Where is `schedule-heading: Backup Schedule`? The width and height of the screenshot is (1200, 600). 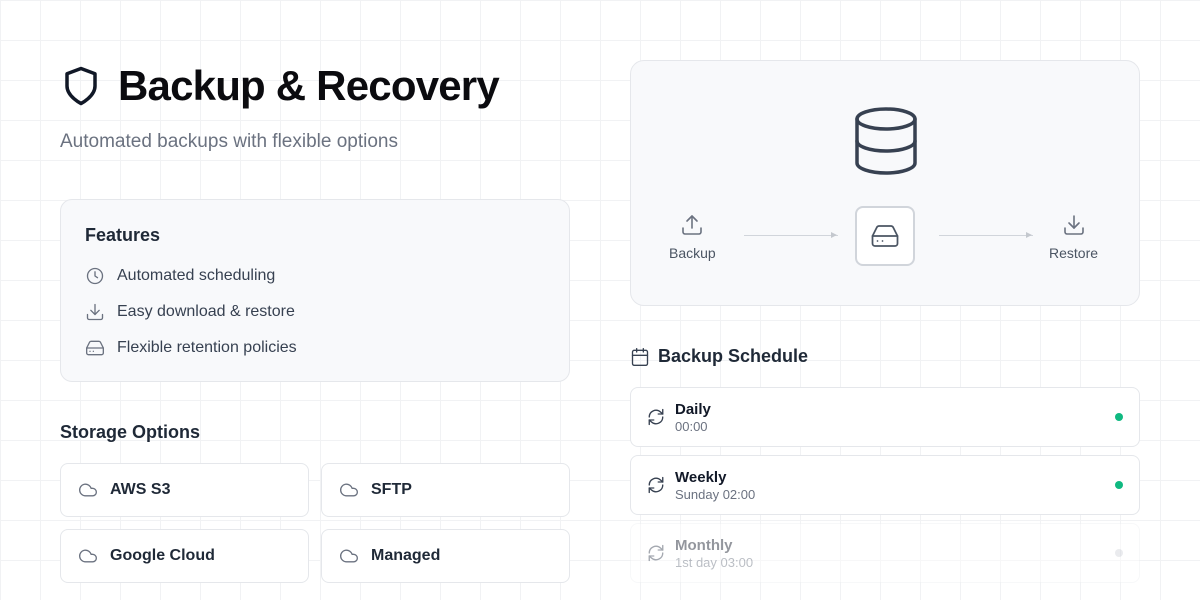 schedule-heading: Backup Schedule is located at coordinates (719, 356).